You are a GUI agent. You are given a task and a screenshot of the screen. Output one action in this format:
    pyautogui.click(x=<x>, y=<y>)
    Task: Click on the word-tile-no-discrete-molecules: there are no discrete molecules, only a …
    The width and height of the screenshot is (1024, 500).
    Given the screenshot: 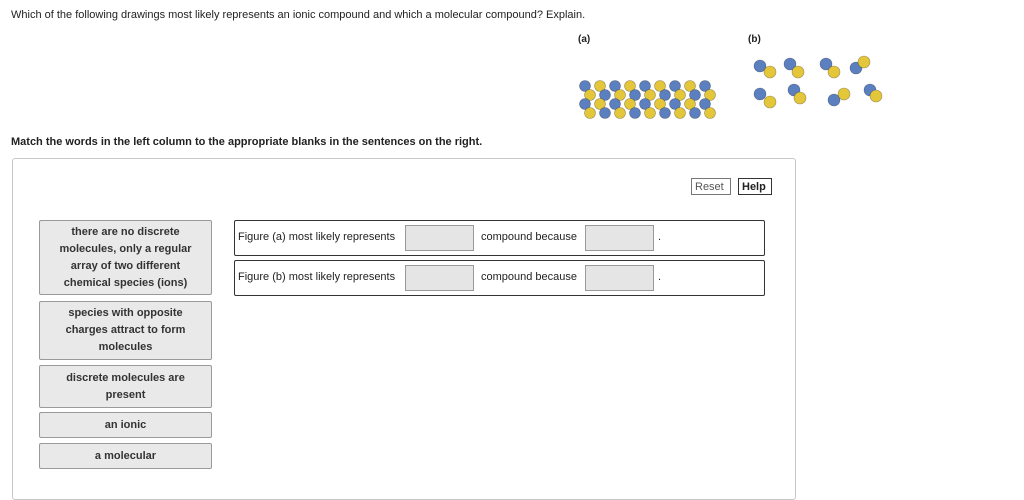 What is the action you would take?
    pyautogui.click(x=125, y=257)
    